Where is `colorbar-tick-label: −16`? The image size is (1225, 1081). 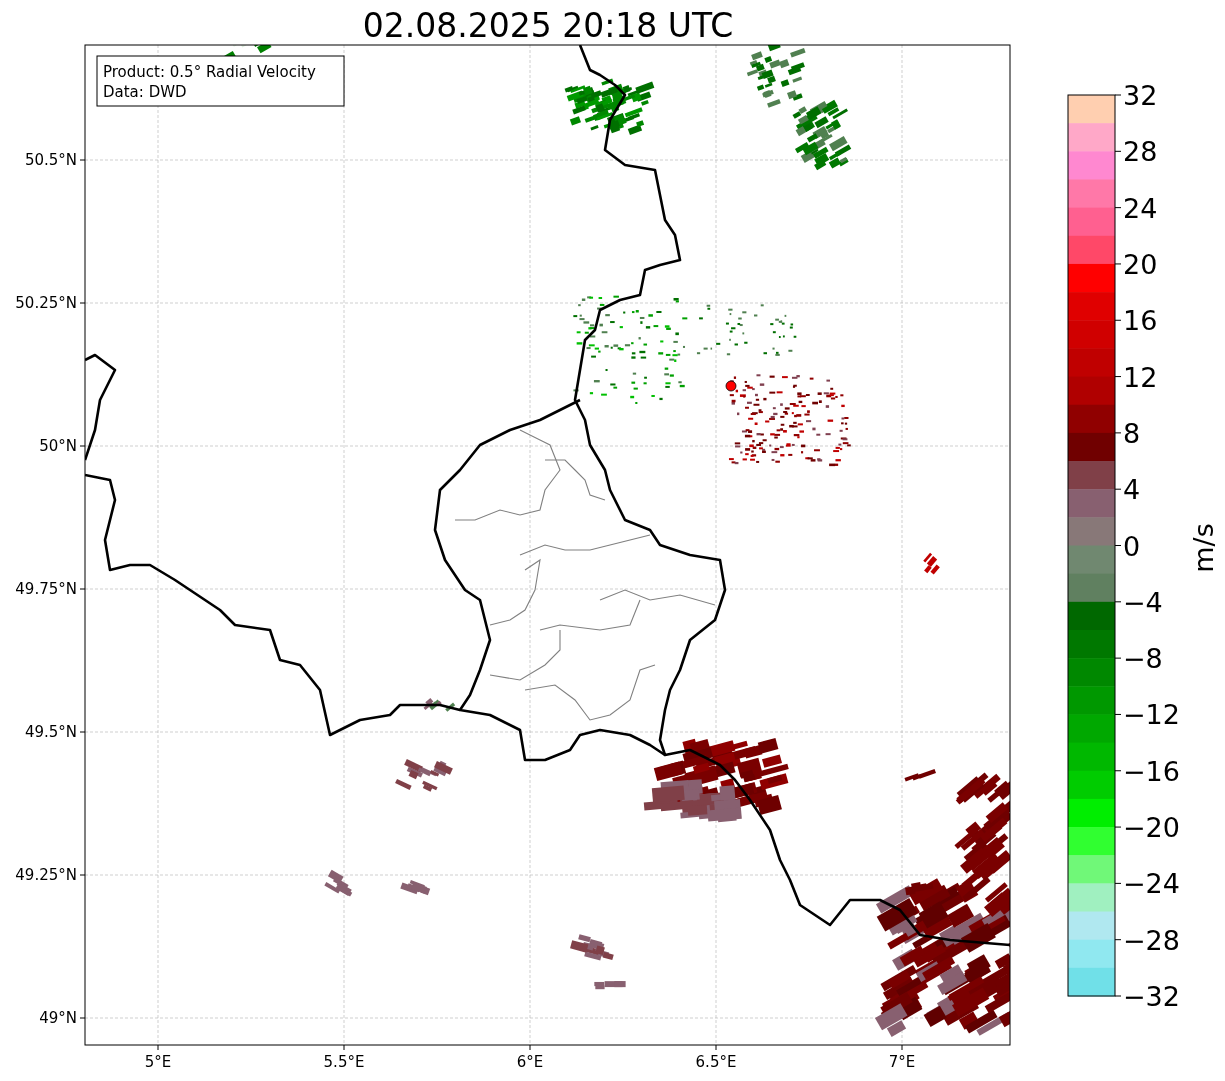
colorbar-tick-label: −16 is located at coordinates (1151, 771).